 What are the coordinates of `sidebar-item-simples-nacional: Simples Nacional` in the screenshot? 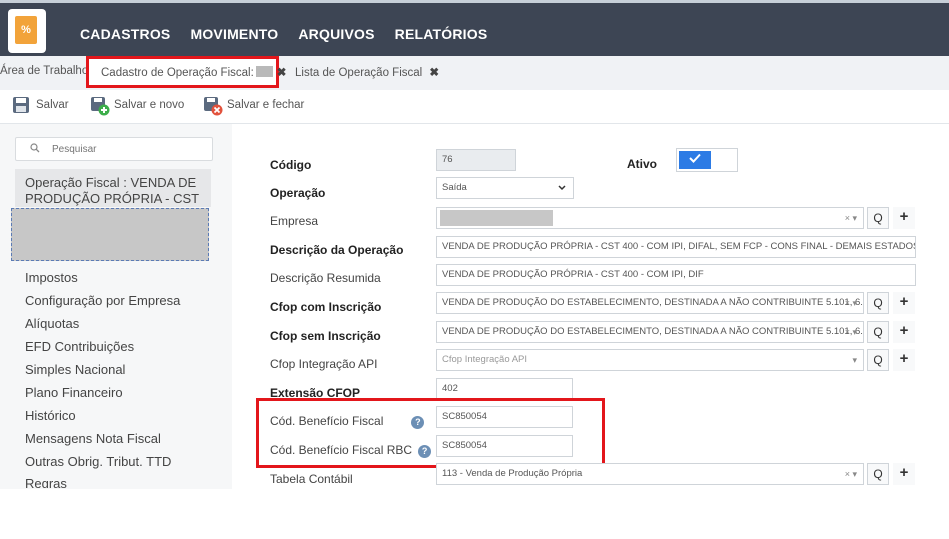 It's located at (75, 369).